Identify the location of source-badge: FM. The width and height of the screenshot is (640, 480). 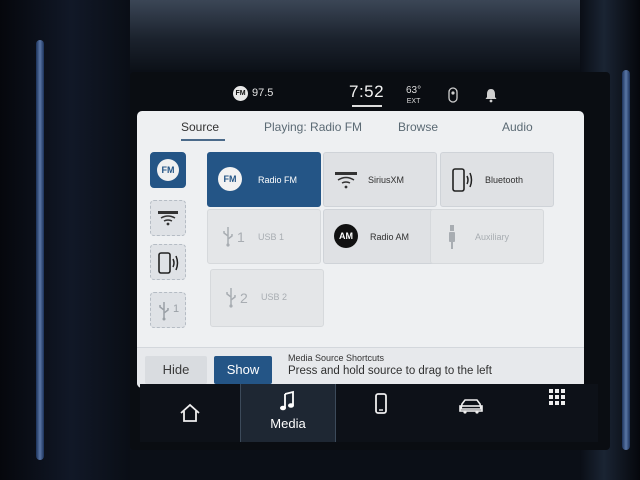
(240, 93).